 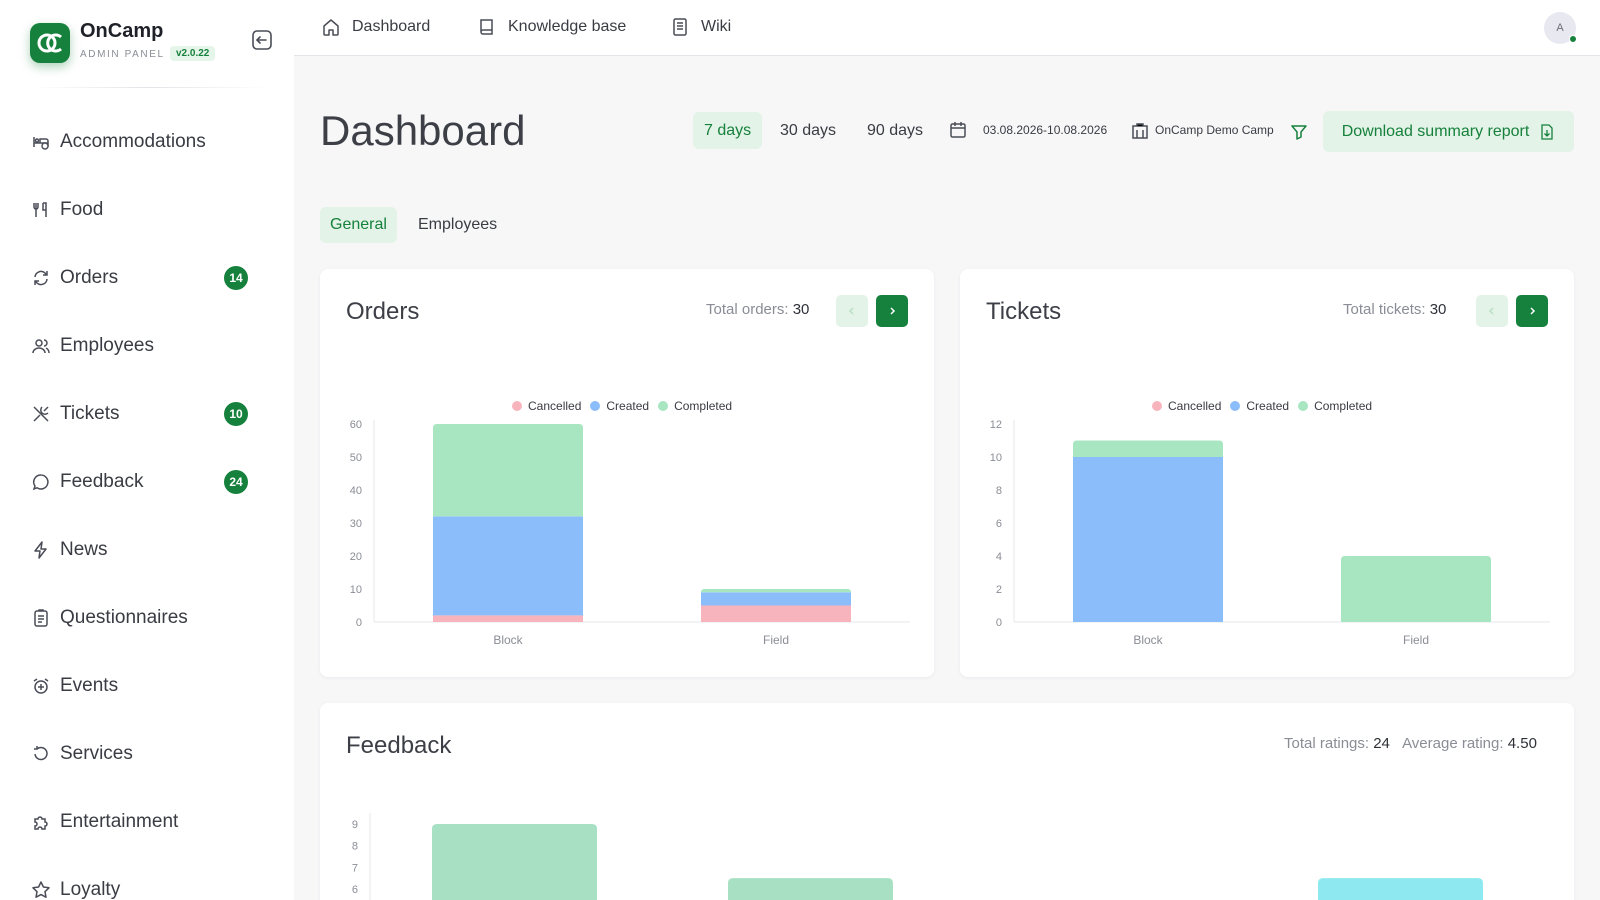 I want to click on orders-count-badge: 14, so click(x=236, y=278).